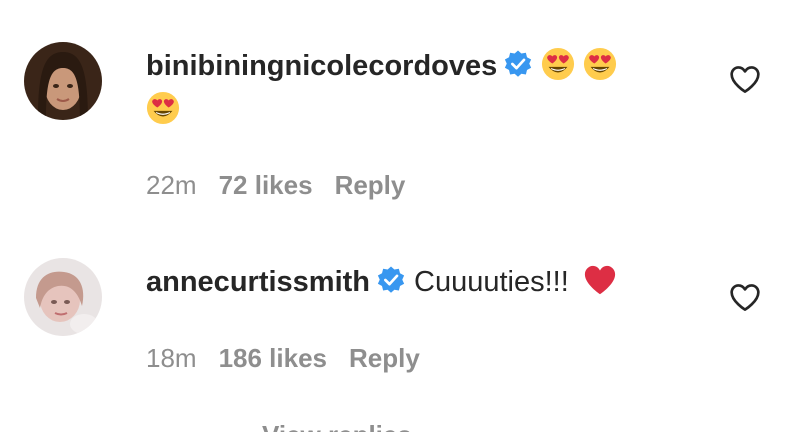  I want to click on comment-meta: 18m 186 likes Reply, so click(294, 358).